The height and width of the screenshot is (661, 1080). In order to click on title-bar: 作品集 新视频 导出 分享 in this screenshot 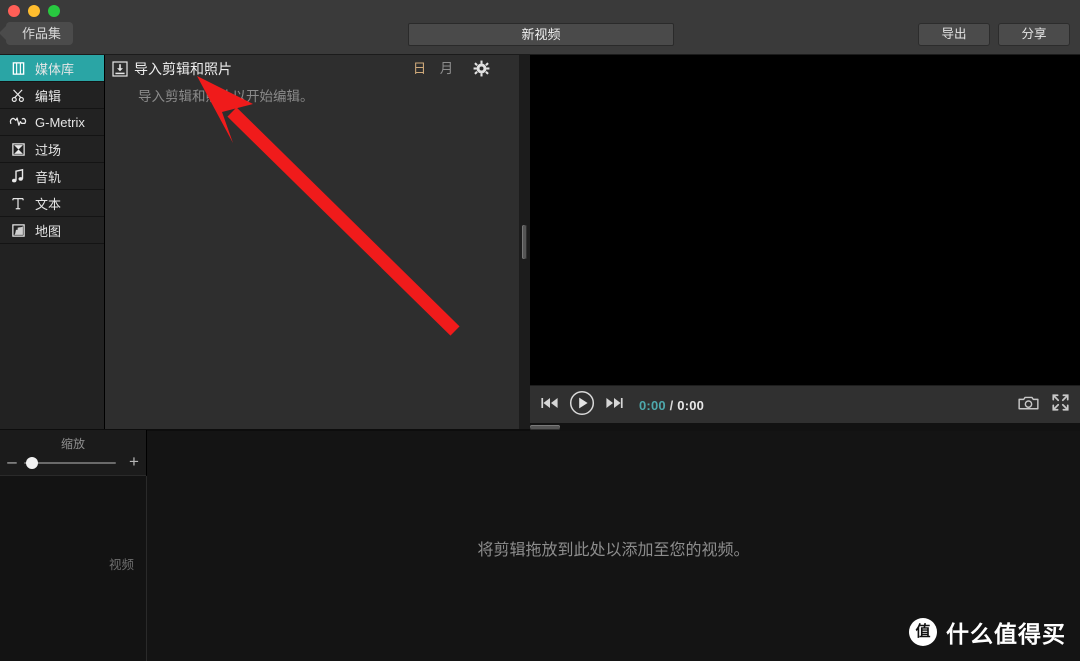, I will do `click(540, 27)`.